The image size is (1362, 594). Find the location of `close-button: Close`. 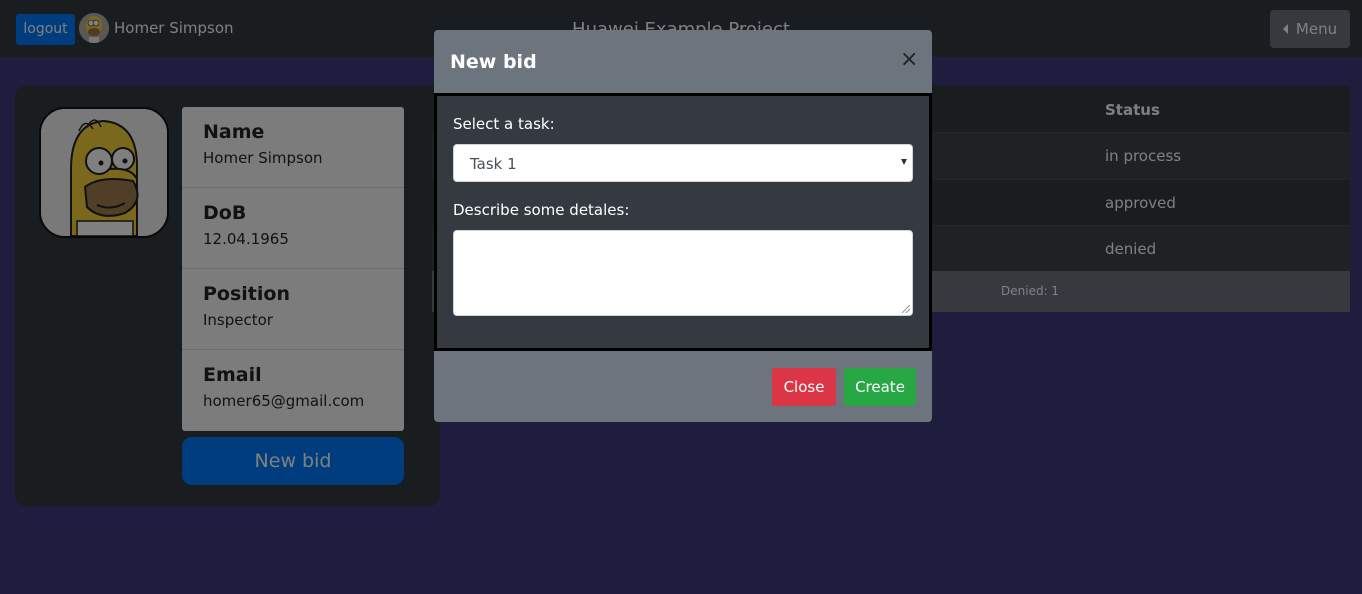

close-button: Close is located at coordinates (804, 387).